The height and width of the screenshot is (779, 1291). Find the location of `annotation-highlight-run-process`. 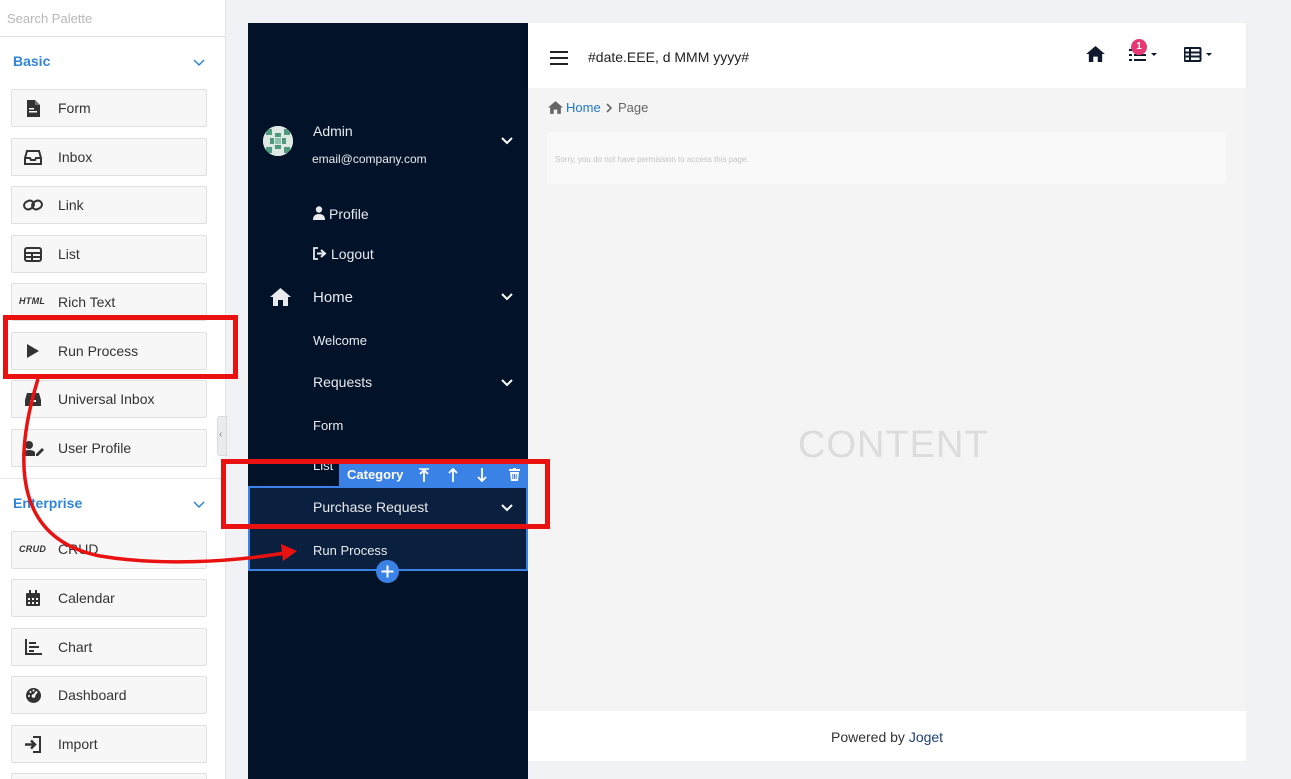

annotation-highlight-run-process is located at coordinates (120, 347).